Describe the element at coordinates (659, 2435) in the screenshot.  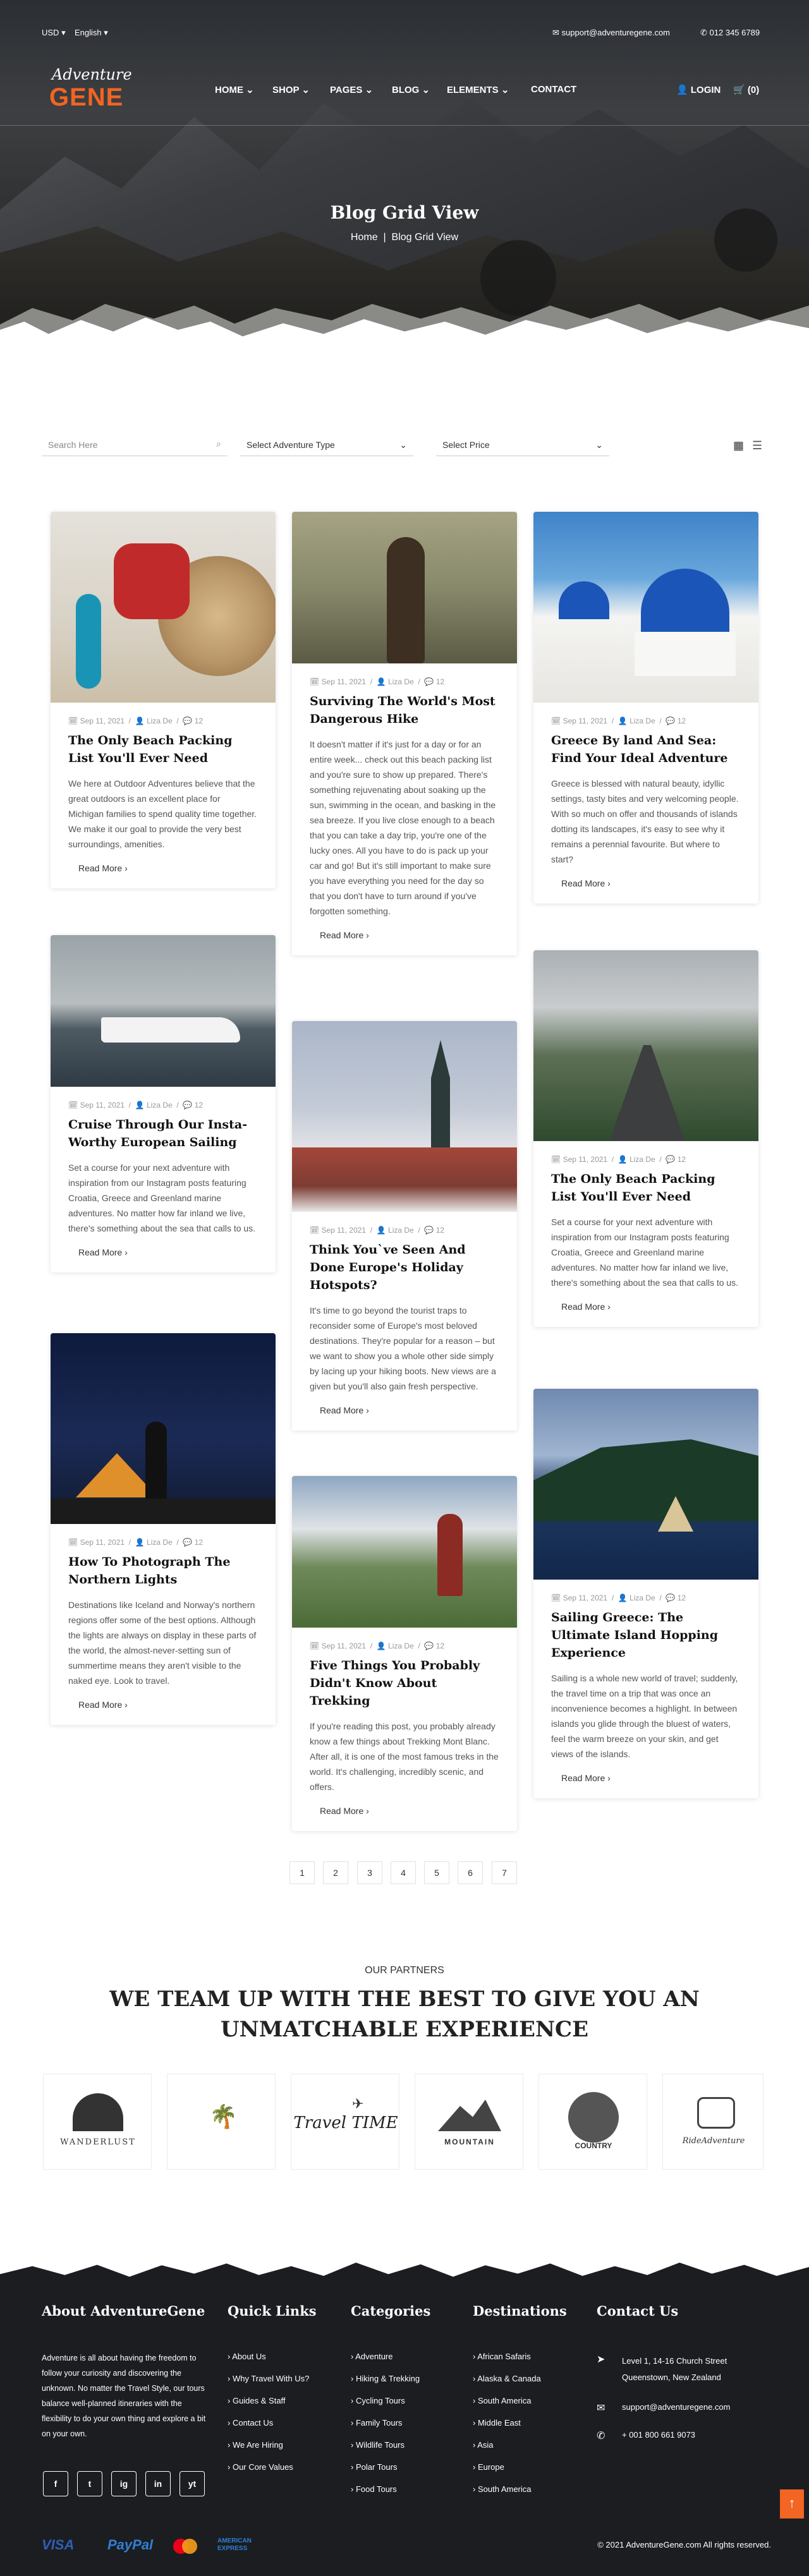
I see `footer-phone: + 001 800 661 9073` at that location.